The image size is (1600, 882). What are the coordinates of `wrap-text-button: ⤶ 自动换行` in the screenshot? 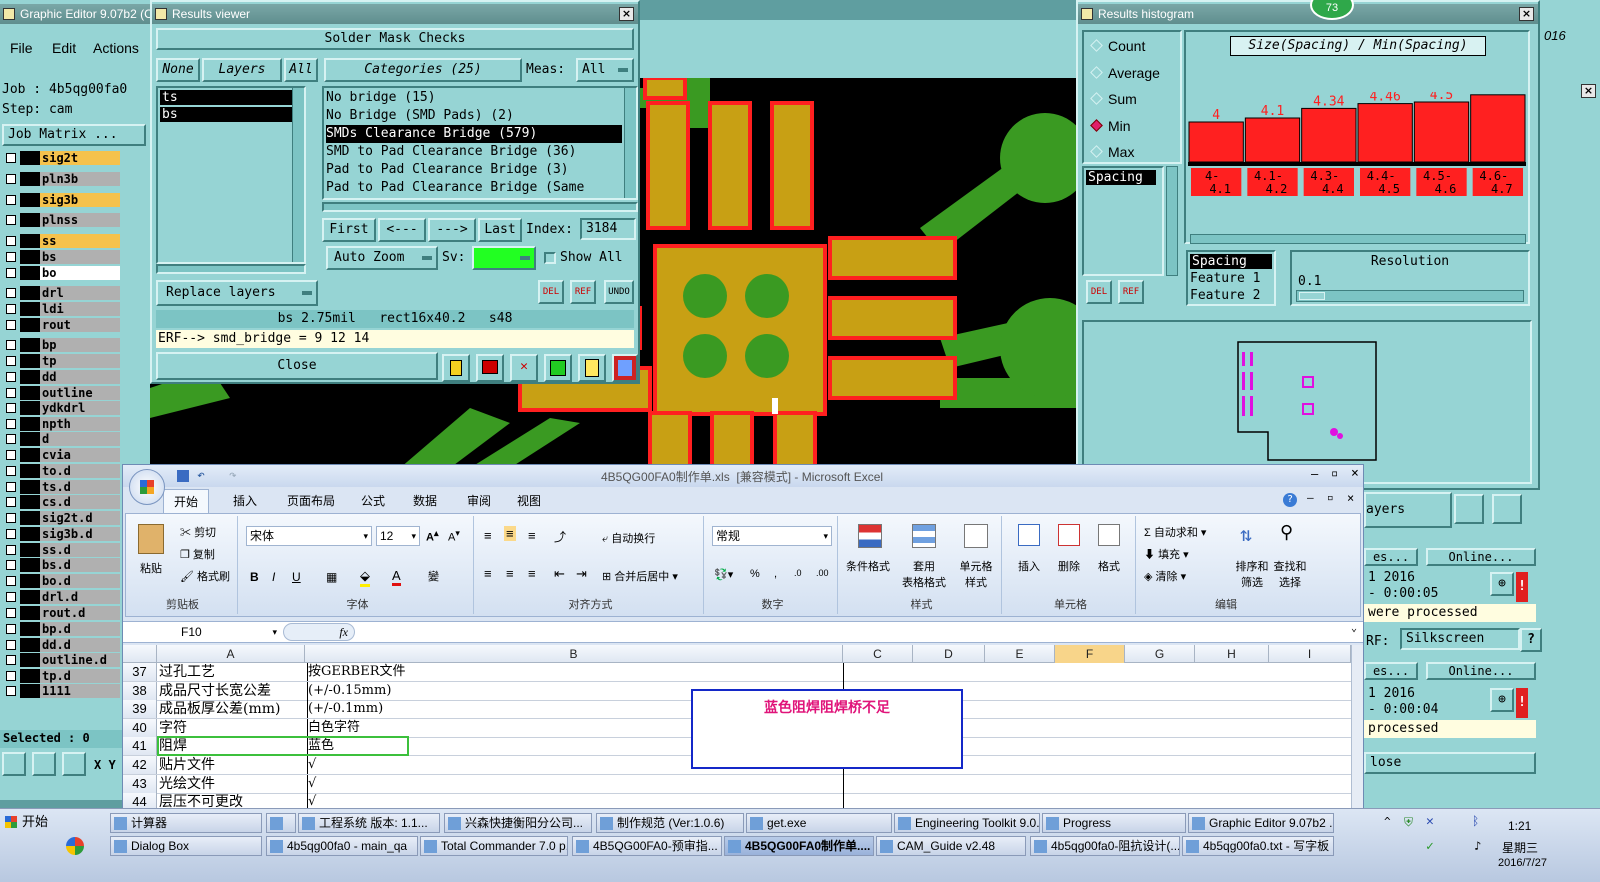 It's located at (628, 538).